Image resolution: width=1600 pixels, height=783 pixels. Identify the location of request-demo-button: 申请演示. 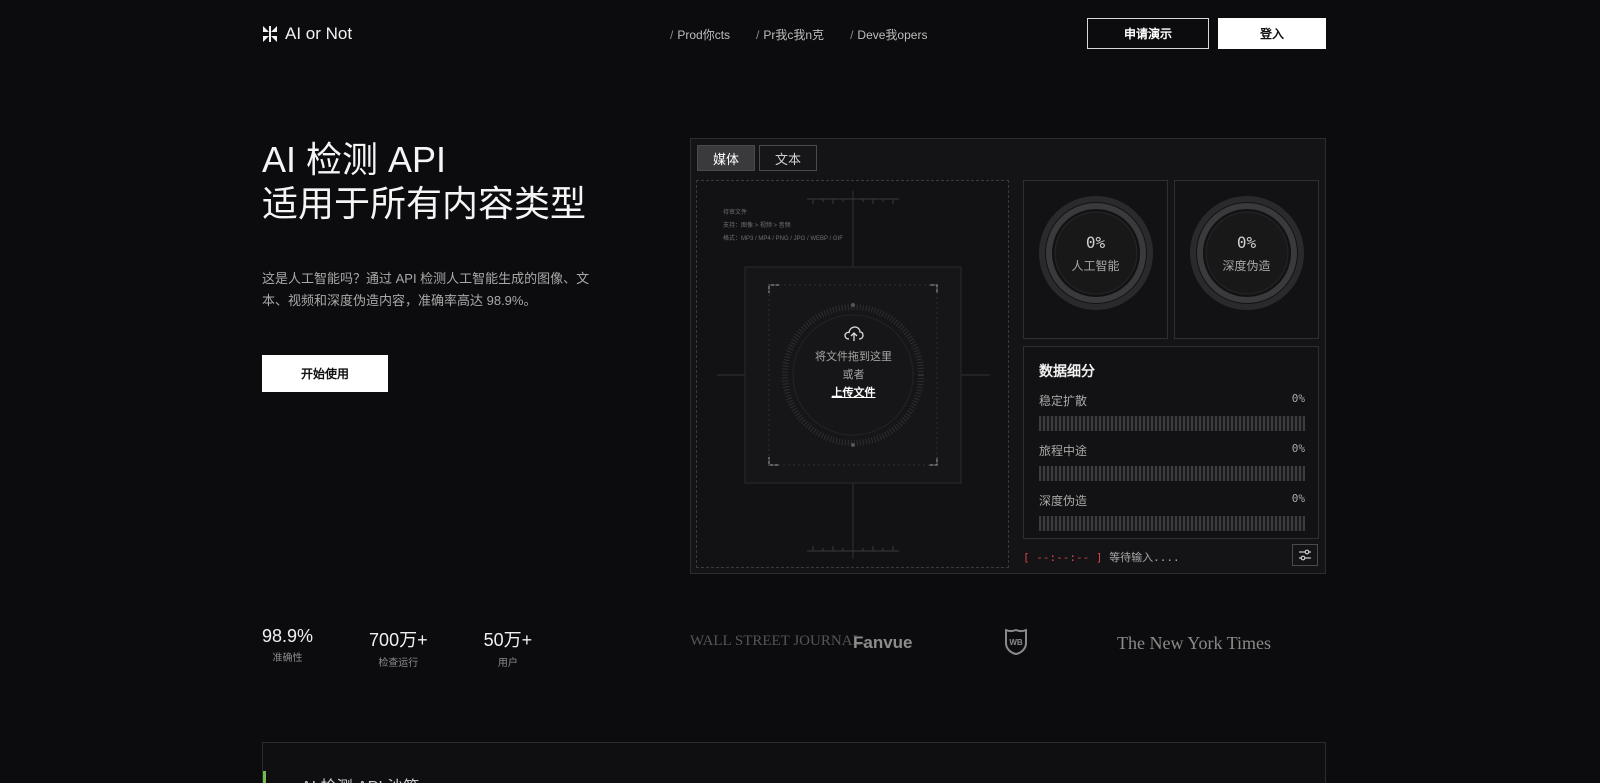
(1148, 33).